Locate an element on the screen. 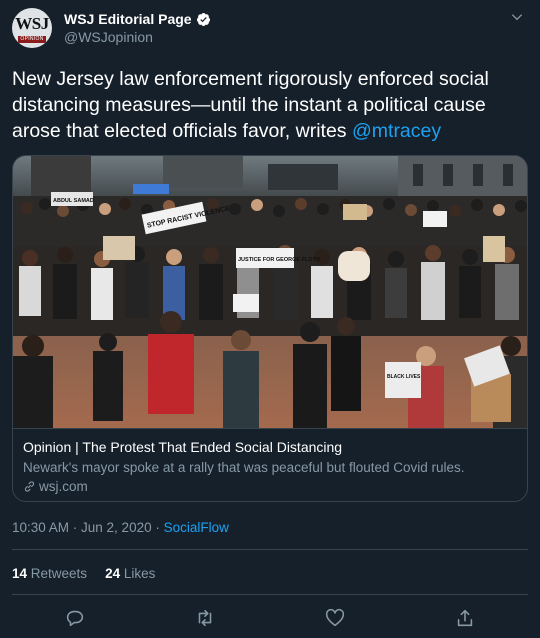  retweets-count: 14 is located at coordinates (20, 573).